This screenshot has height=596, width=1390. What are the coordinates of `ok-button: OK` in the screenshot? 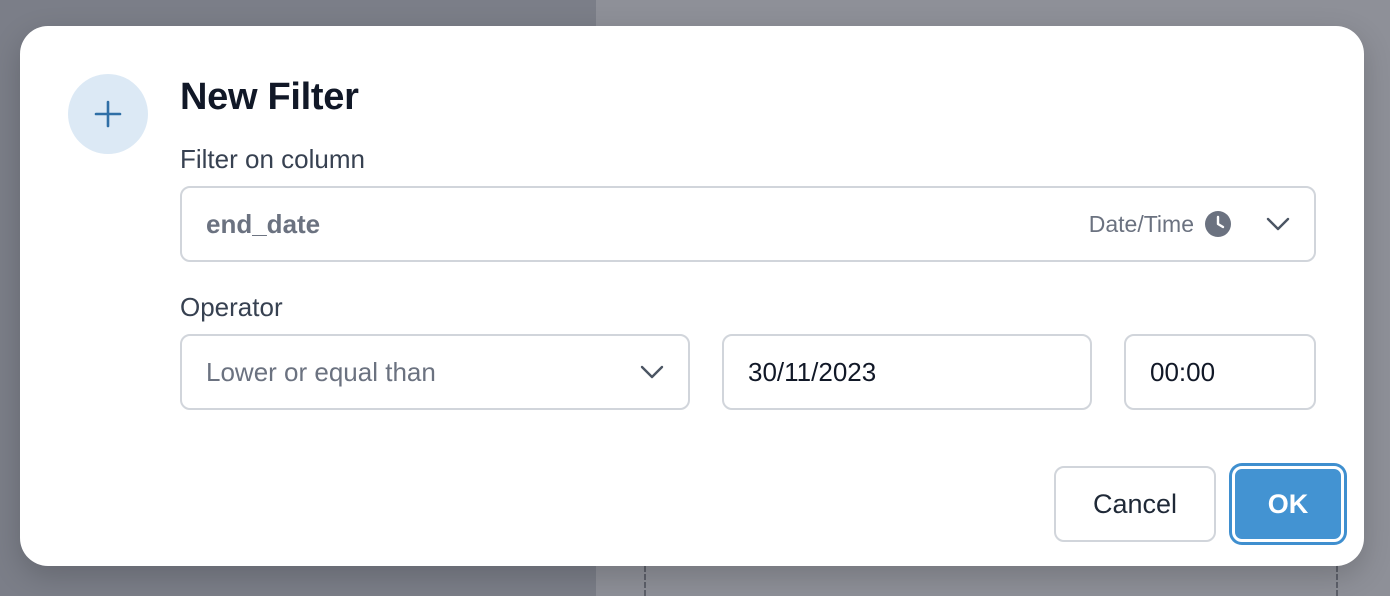 It's located at (1288, 504).